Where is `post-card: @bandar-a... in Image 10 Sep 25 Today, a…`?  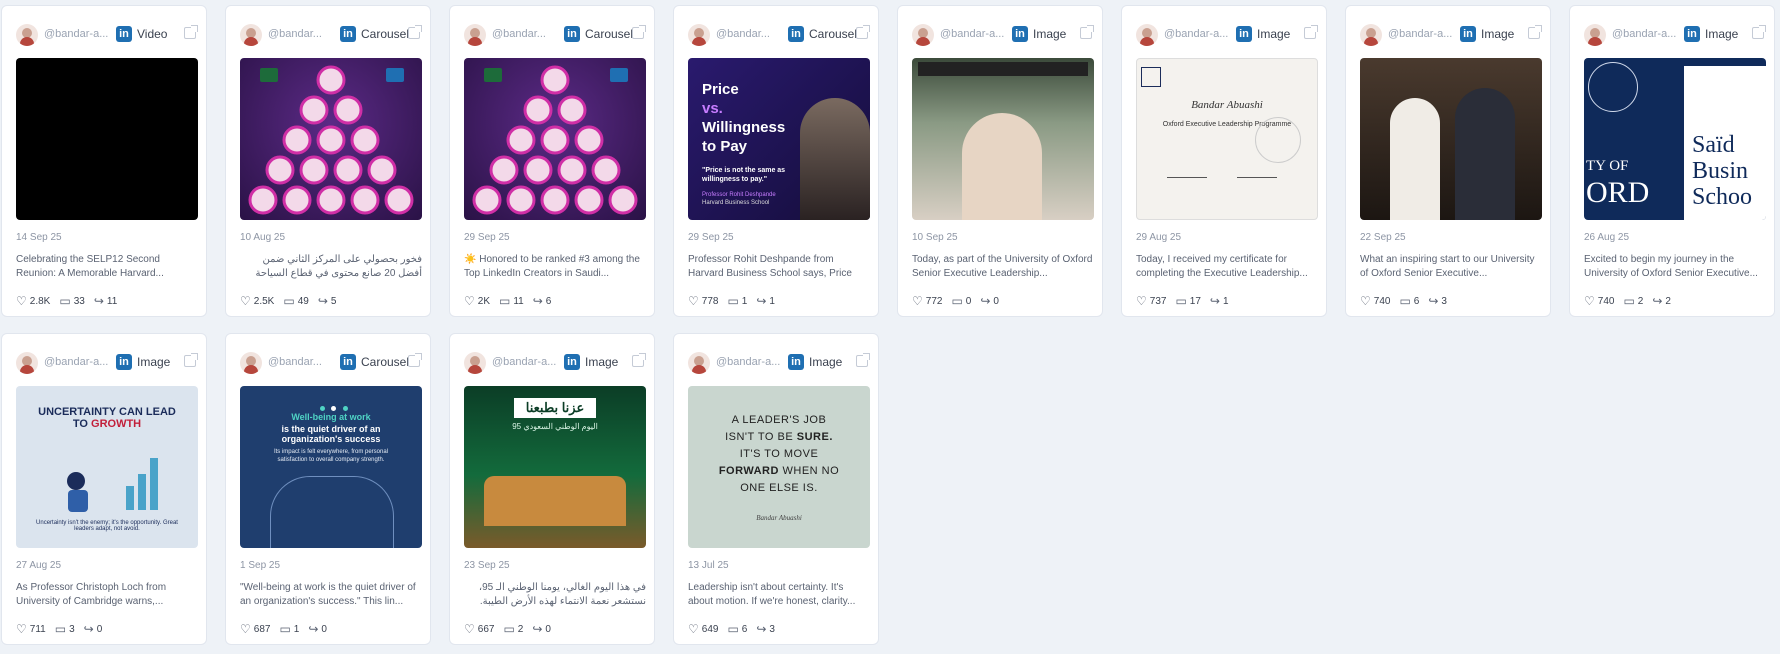 post-card: @bandar-a... in Image 10 Sep 25 Today, a… is located at coordinates (1000, 161).